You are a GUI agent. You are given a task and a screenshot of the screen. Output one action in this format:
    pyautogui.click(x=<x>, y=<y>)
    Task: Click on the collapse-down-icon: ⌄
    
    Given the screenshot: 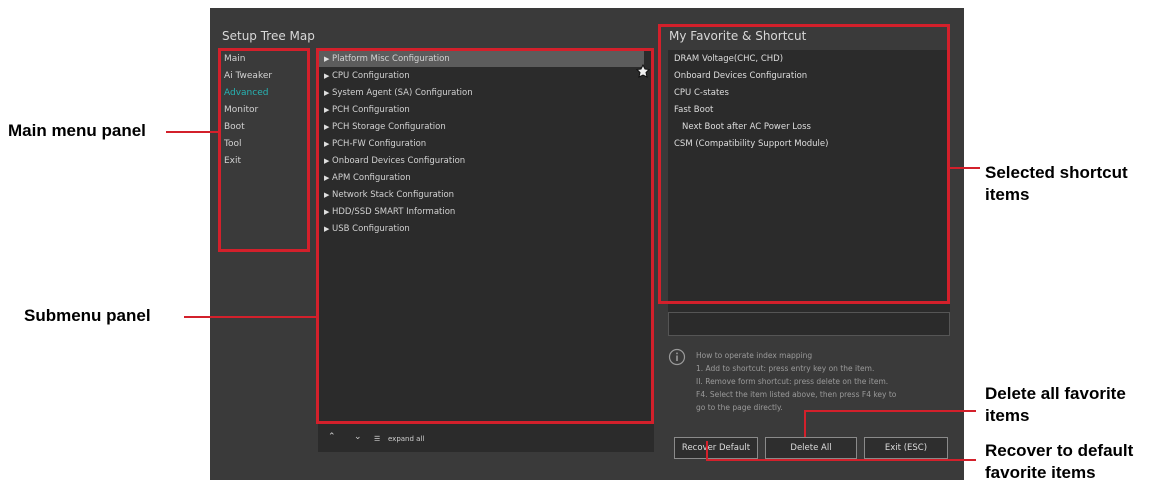 What is the action you would take?
    pyautogui.click(x=358, y=437)
    